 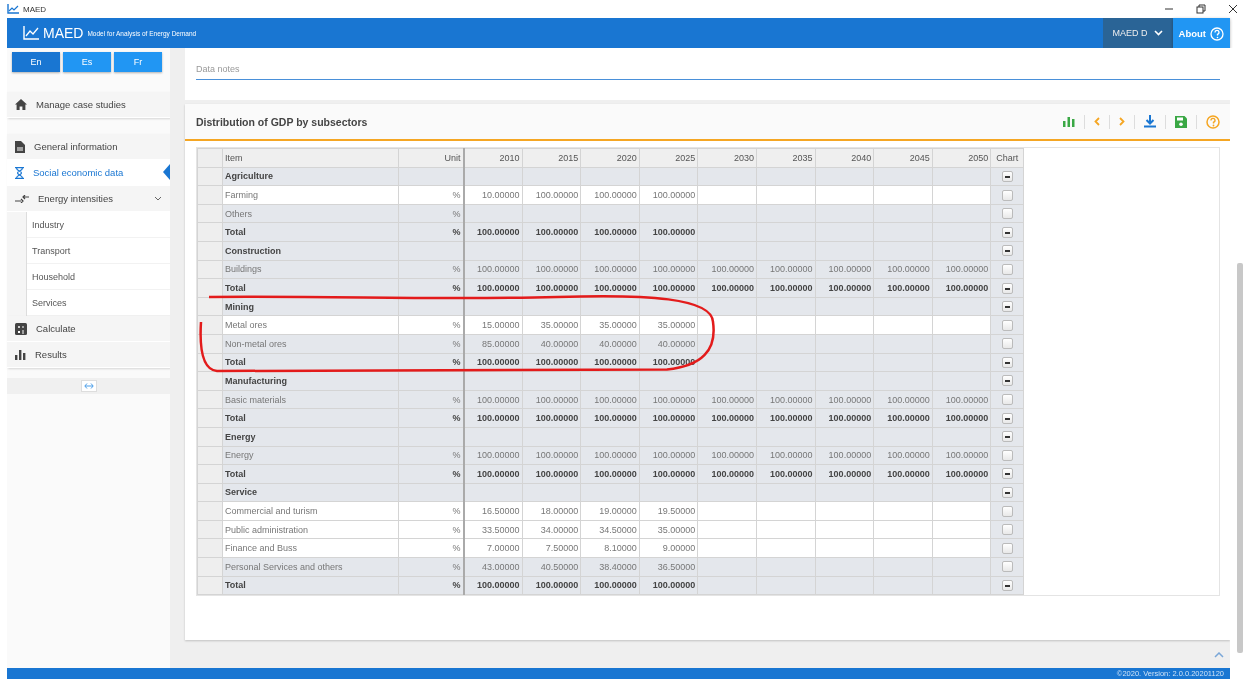 I want to click on chevron-right-icon, so click(x=1122, y=121).